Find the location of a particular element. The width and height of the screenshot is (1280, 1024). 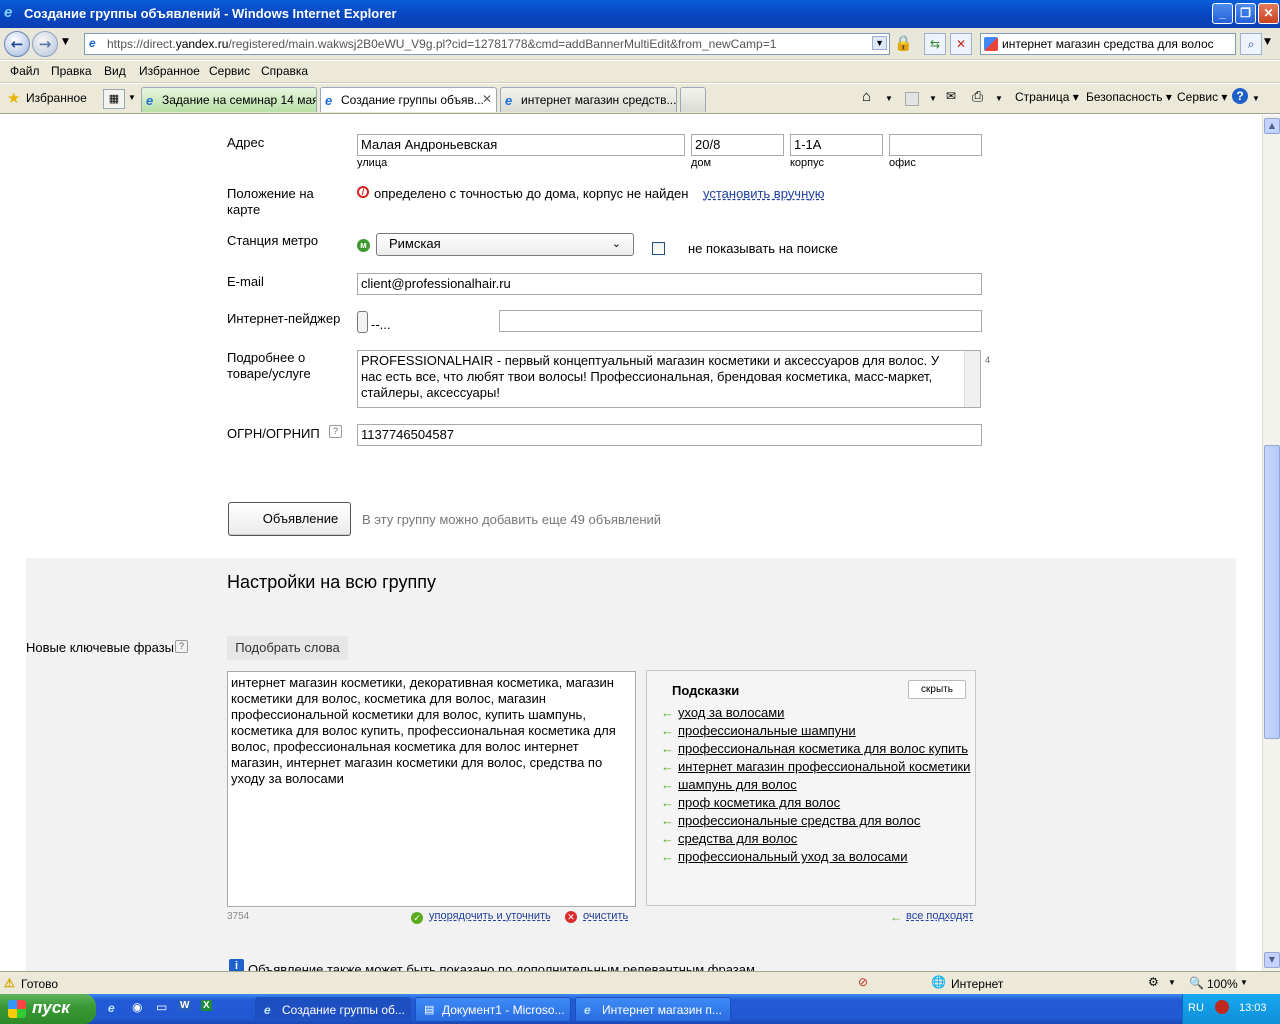

minimize-button: _ is located at coordinates (1222, 13).